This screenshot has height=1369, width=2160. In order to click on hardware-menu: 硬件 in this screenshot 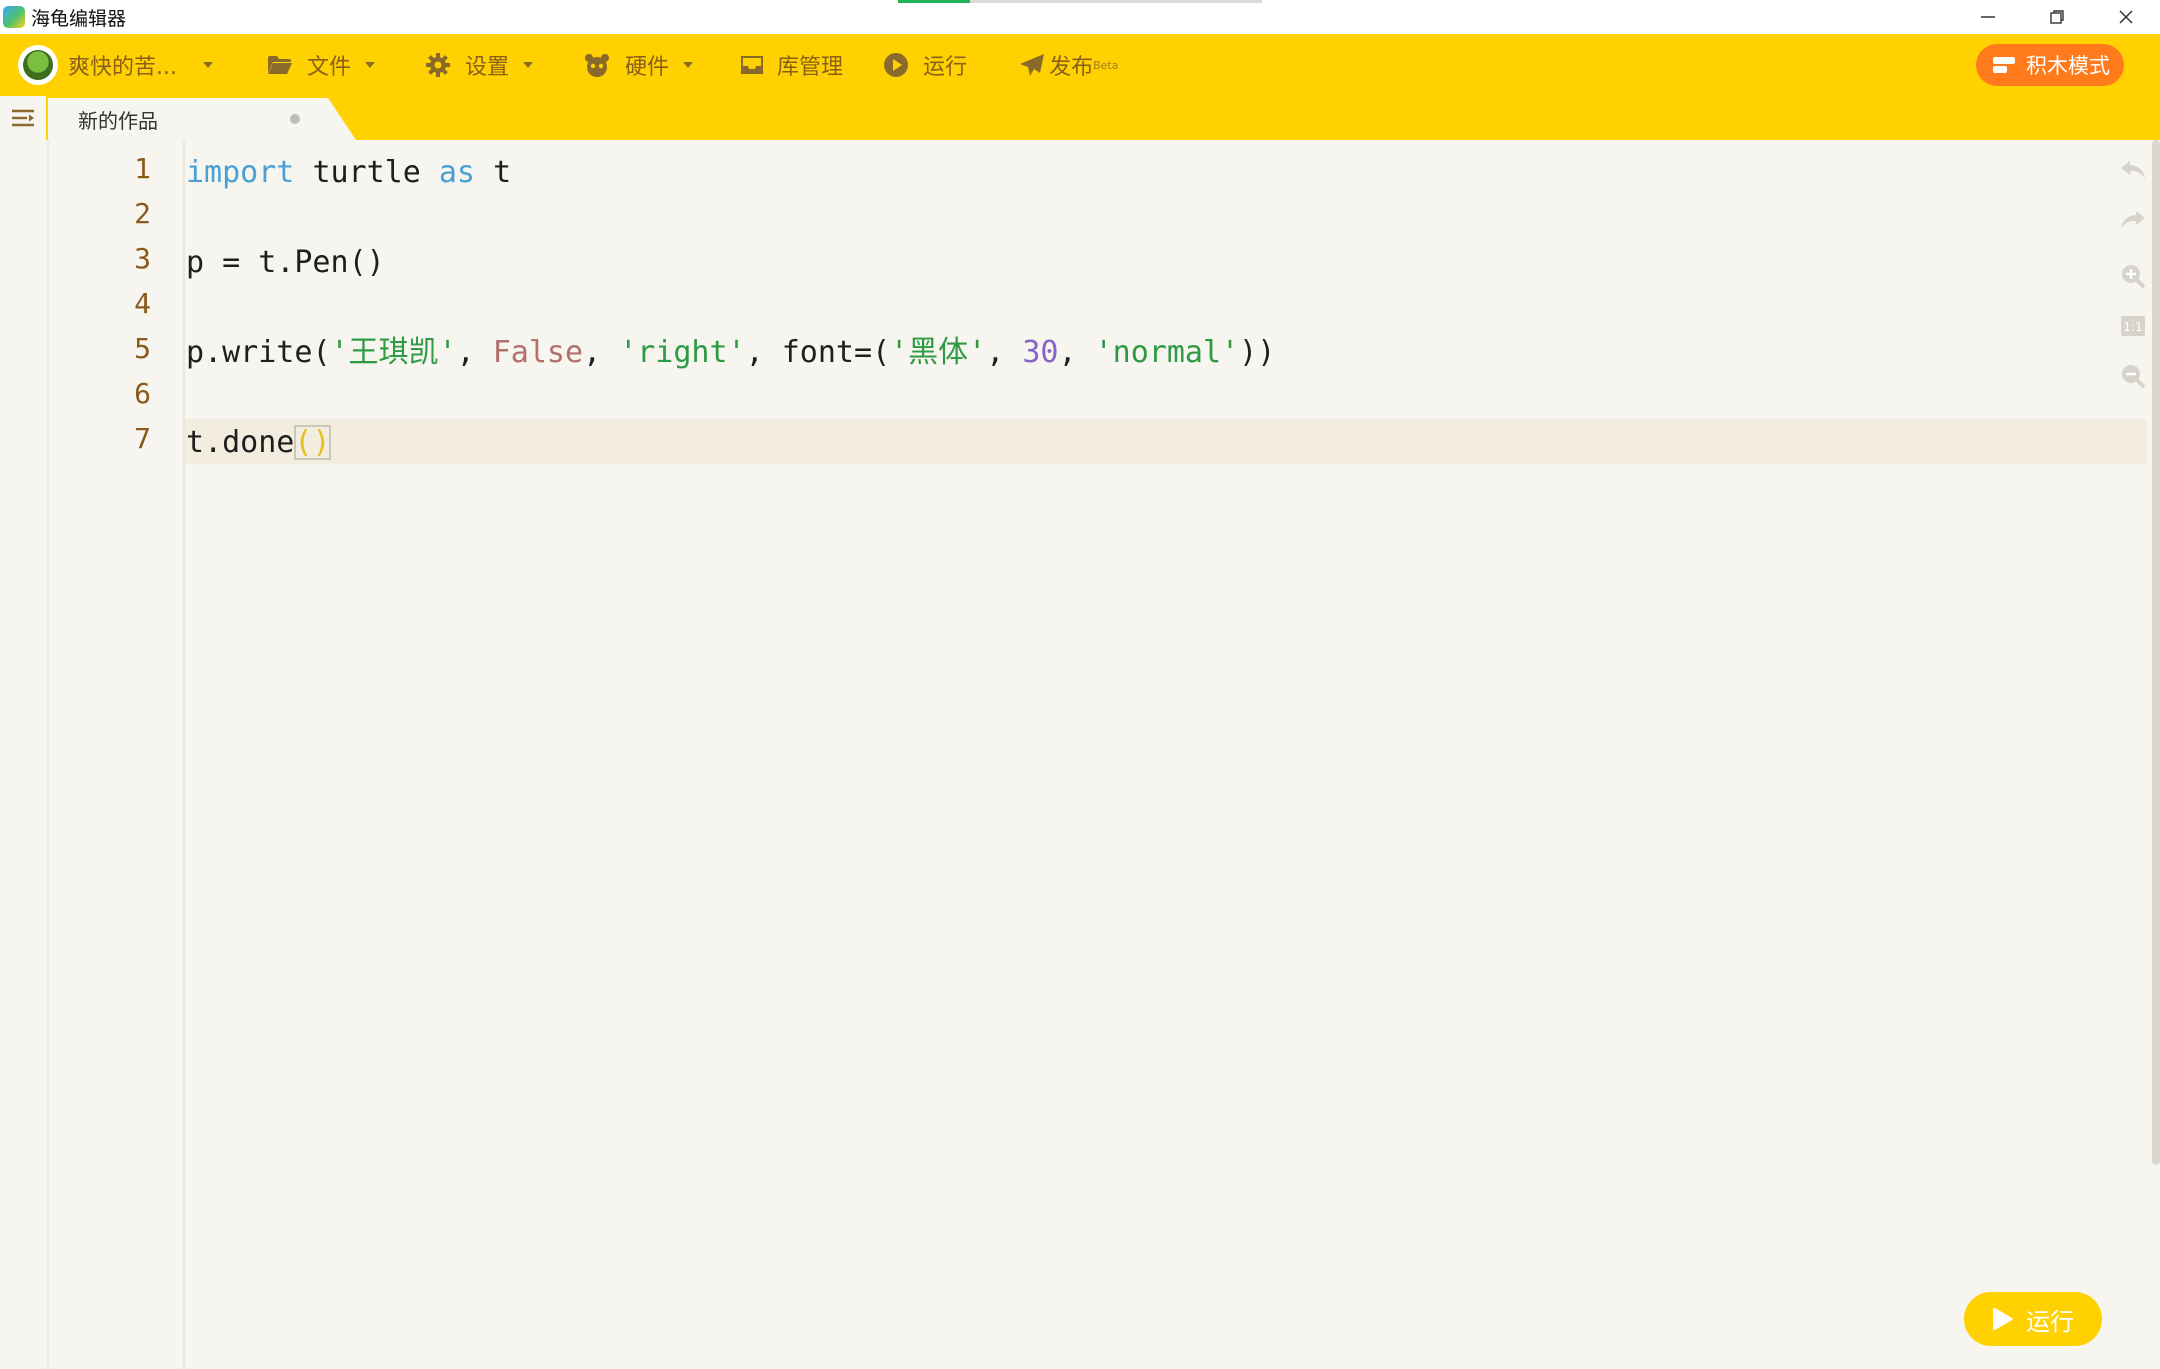, I will do `click(638, 65)`.